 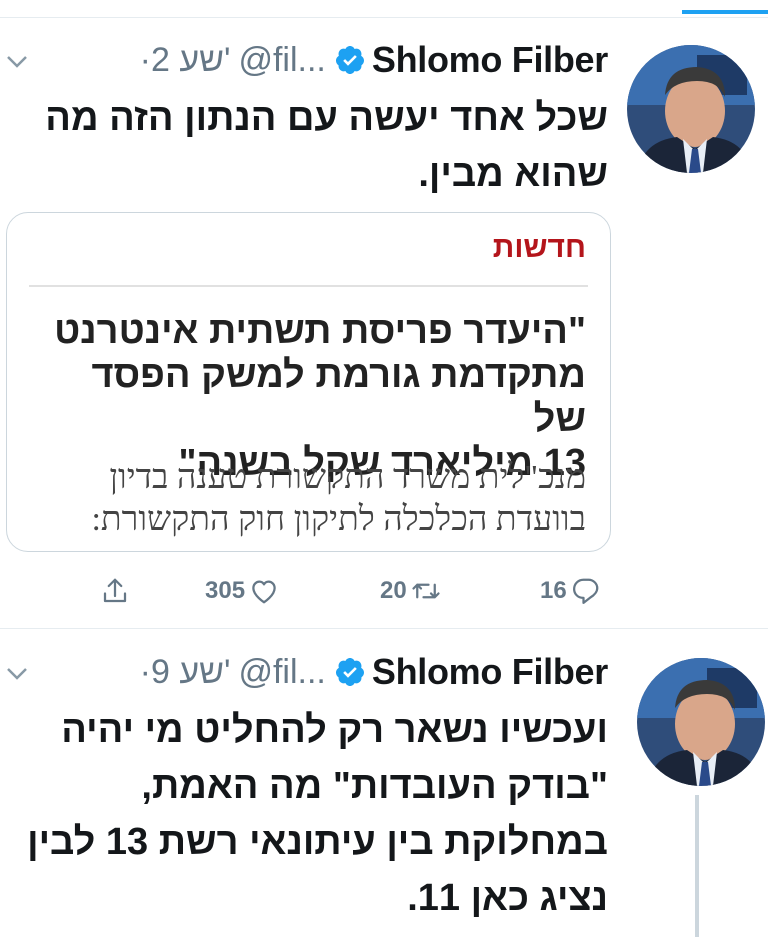 What do you see at coordinates (225, 590) in the screenshot?
I see `like-count: 305` at bounding box center [225, 590].